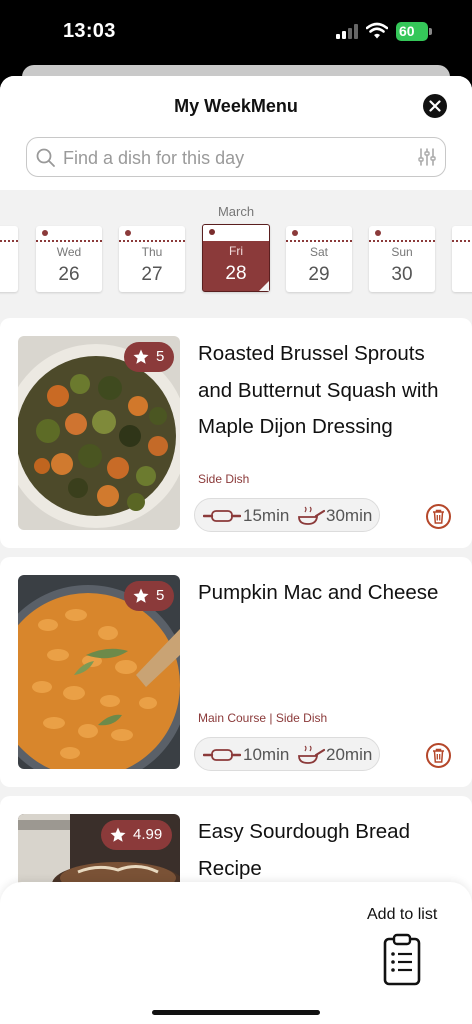 This screenshot has width=472, height=1024. What do you see at coordinates (402, 252) in the screenshot?
I see `day-weekday: Sun` at bounding box center [402, 252].